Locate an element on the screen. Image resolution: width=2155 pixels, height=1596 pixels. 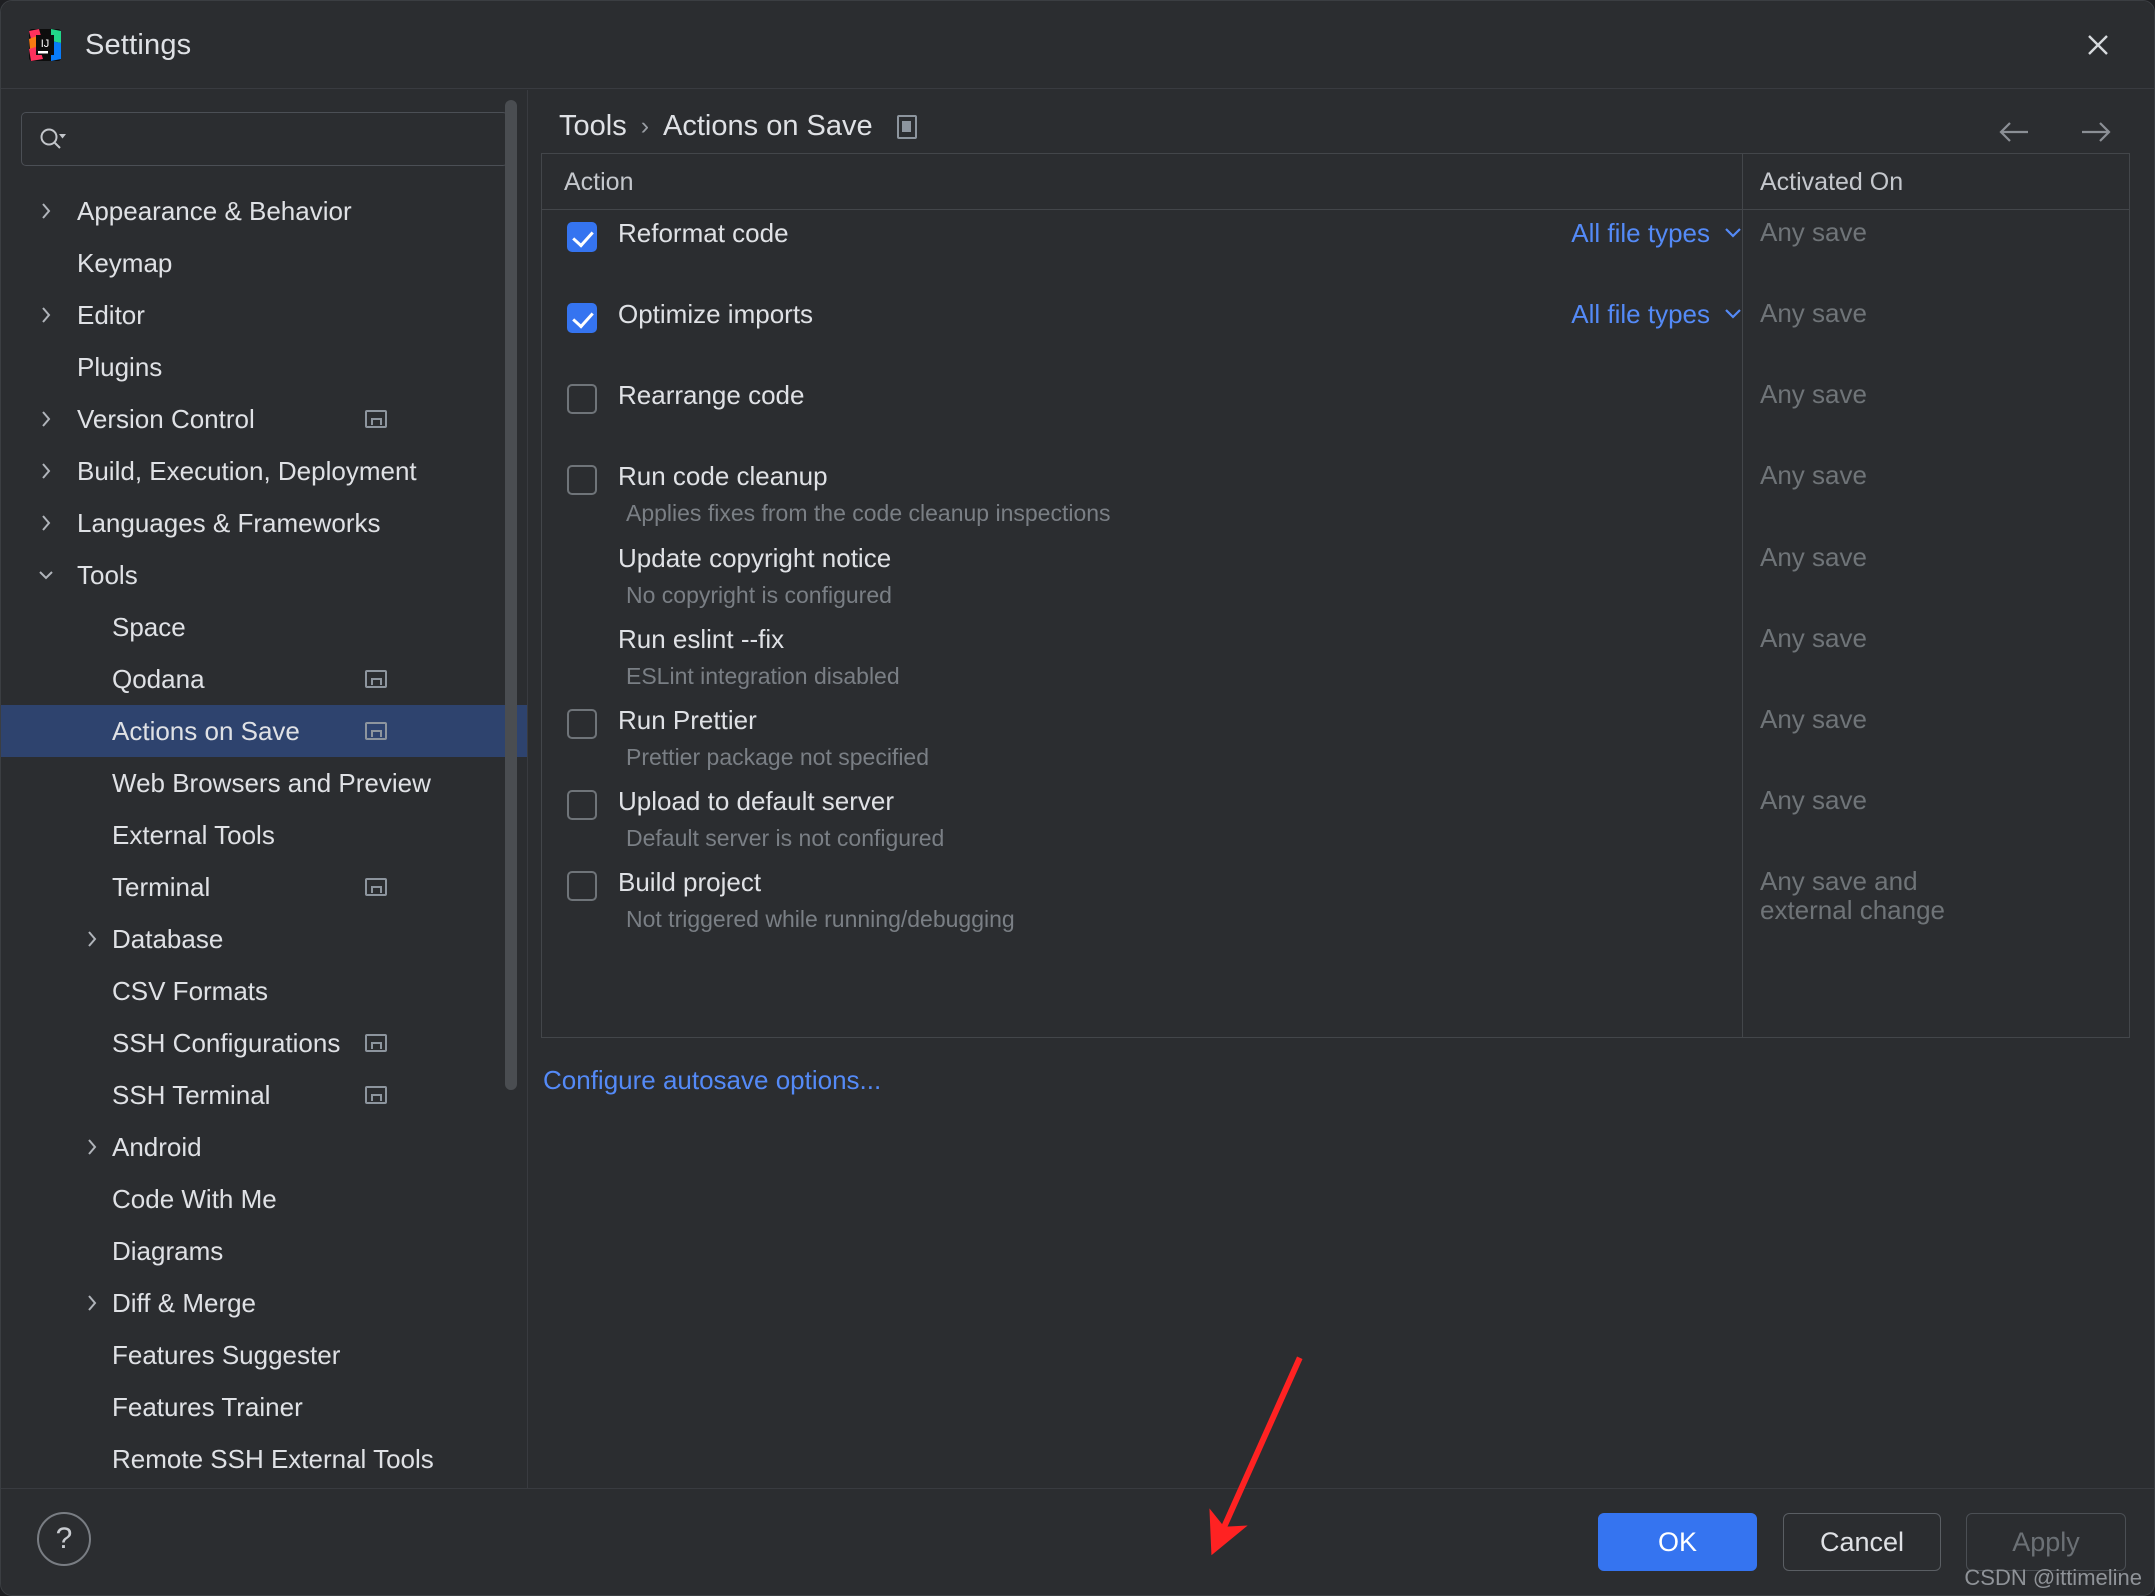
sidebar-item-label: Build, Execution, Deployment is located at coordinates (247, 470).